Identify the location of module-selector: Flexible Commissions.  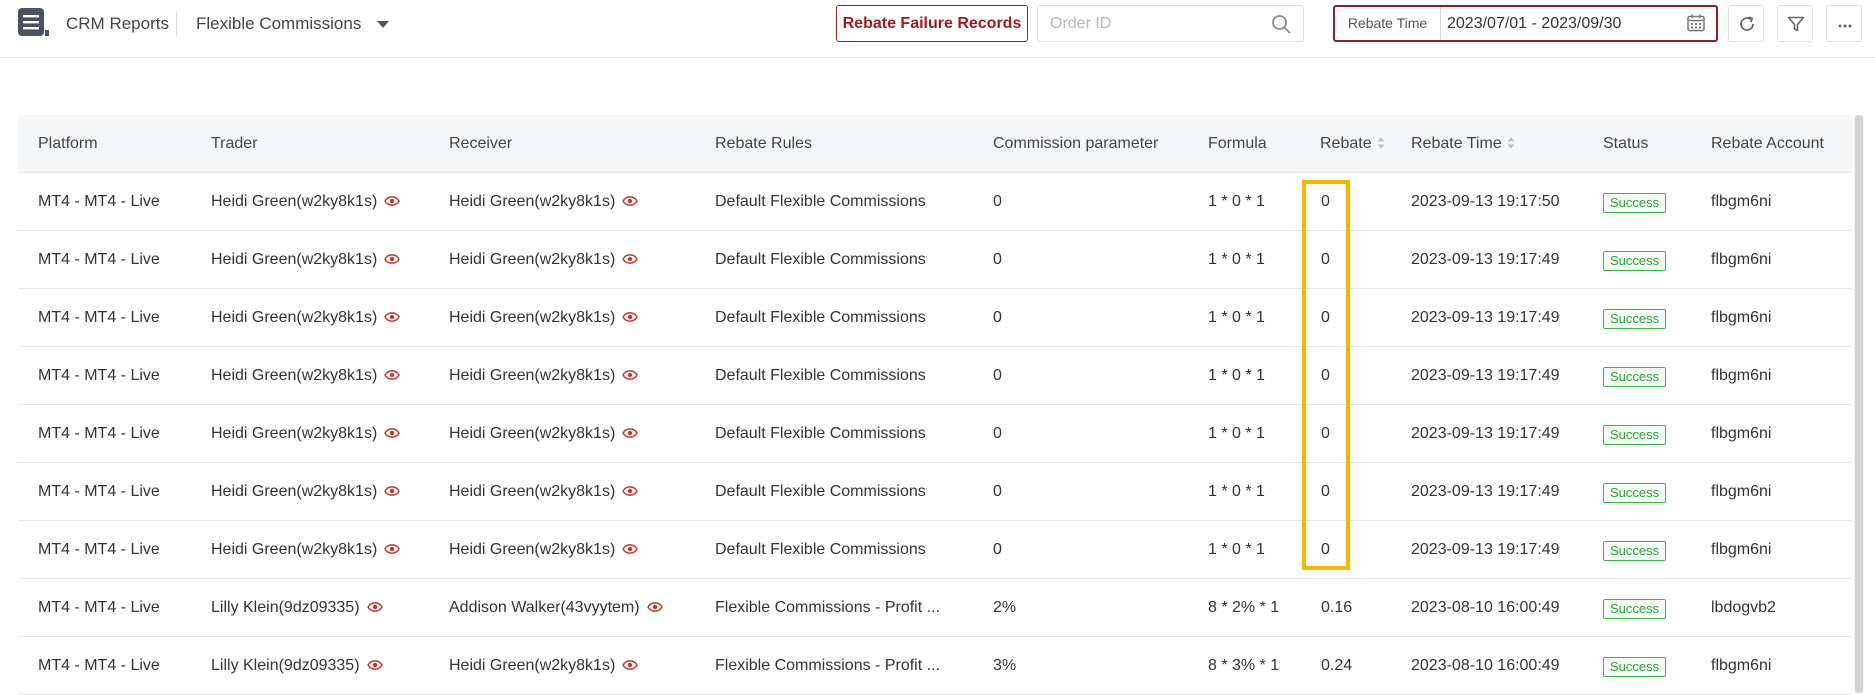
(278, 24).